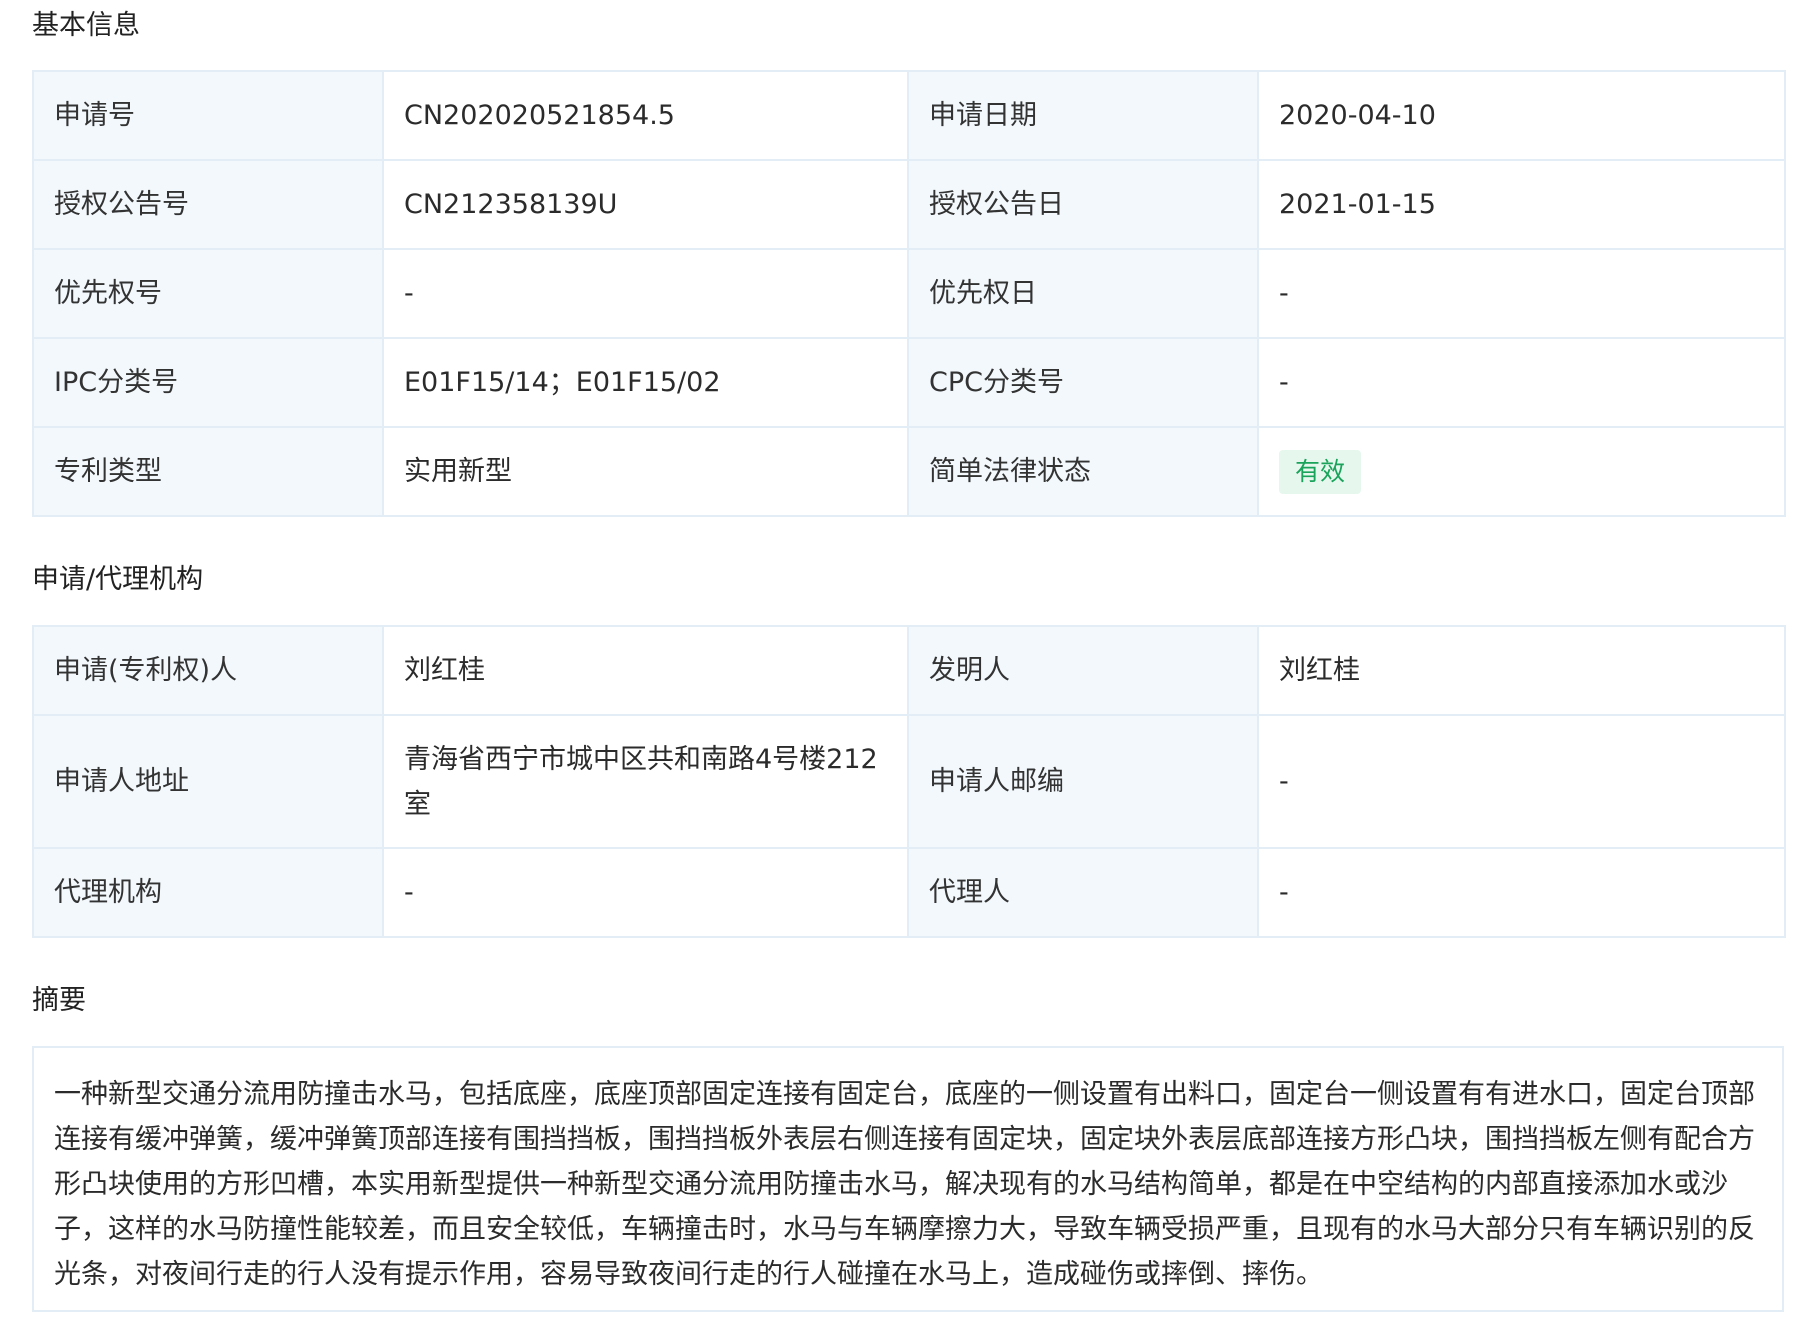 Image resolution: width=1812 pixels, height=1329 pixels. Describe the element at coordinates (645, 115) in the screenshot. I see `application-number-value: CN202020521854.5` at that location.